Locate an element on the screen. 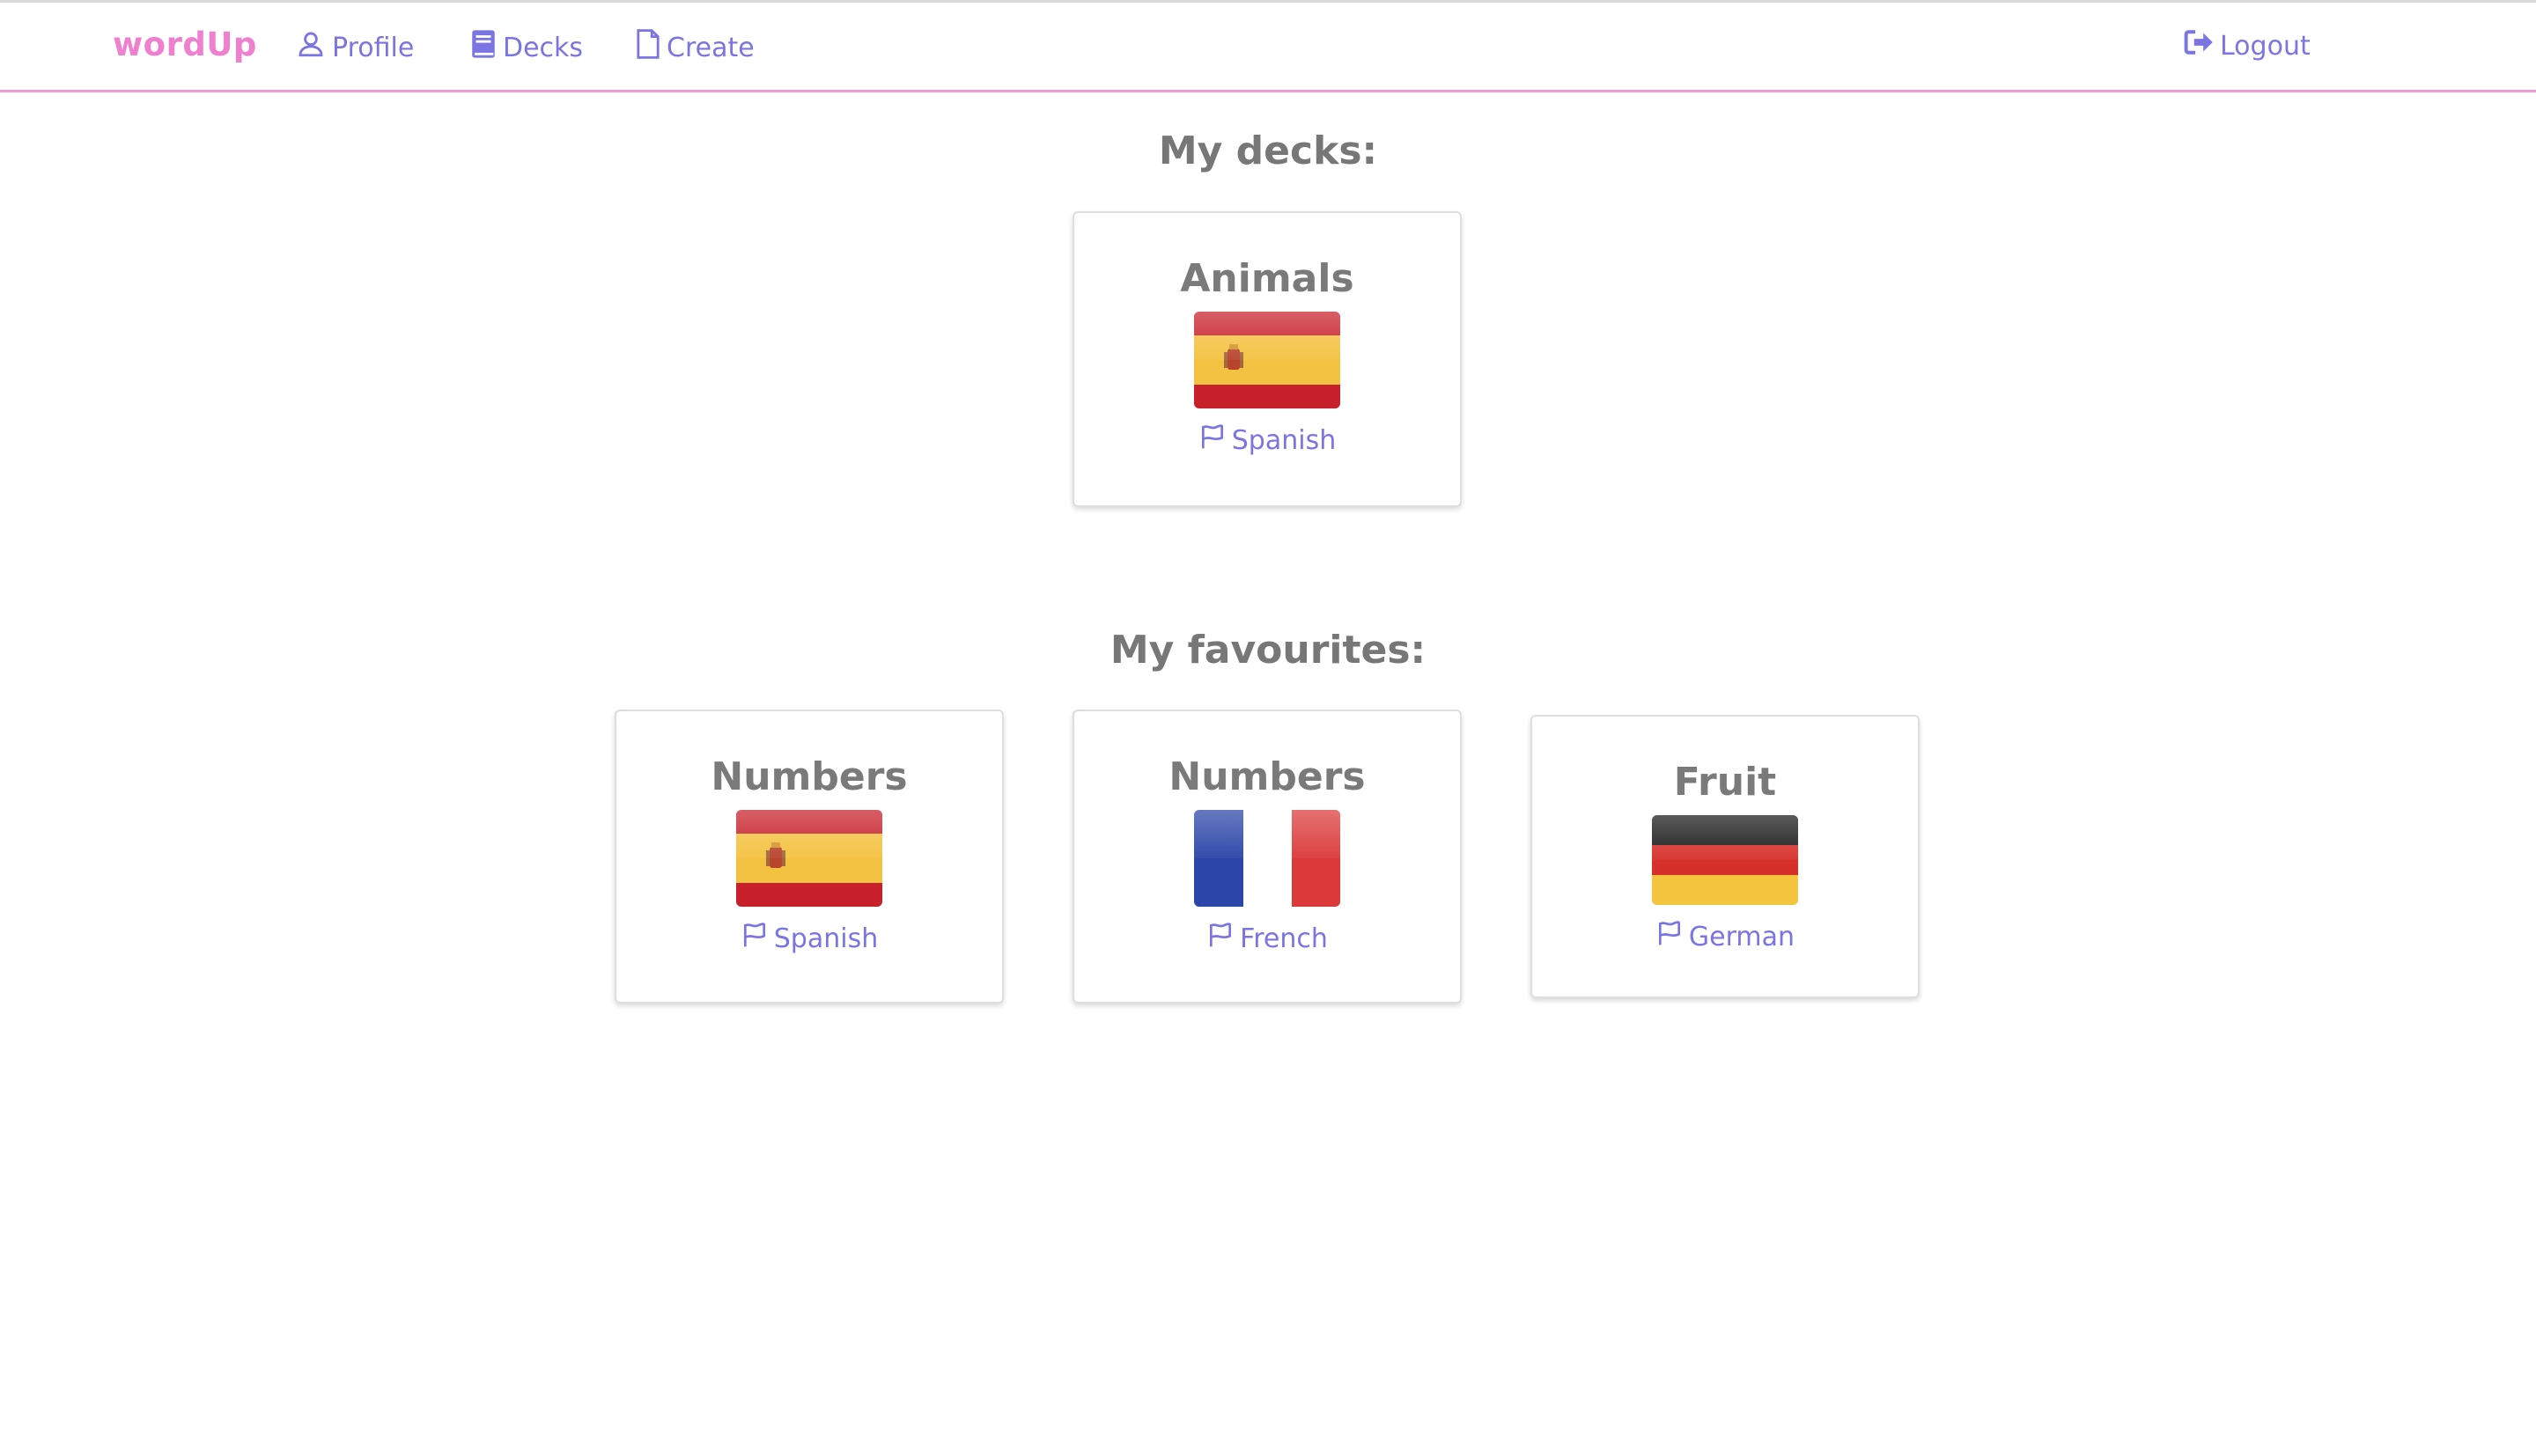 The image size is (2536, 1456). user-icon is located at coordinates (314, 47).